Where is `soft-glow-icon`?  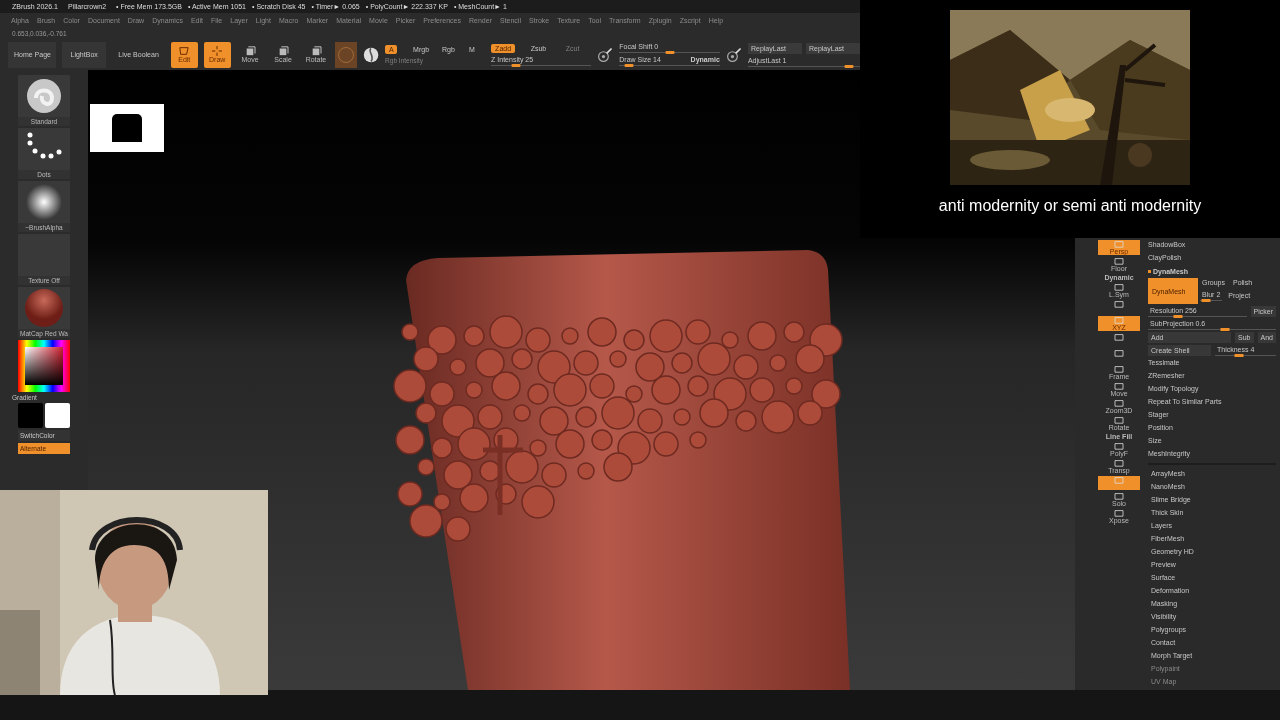 soft-glow-icon is located at coordinates (44, 202).